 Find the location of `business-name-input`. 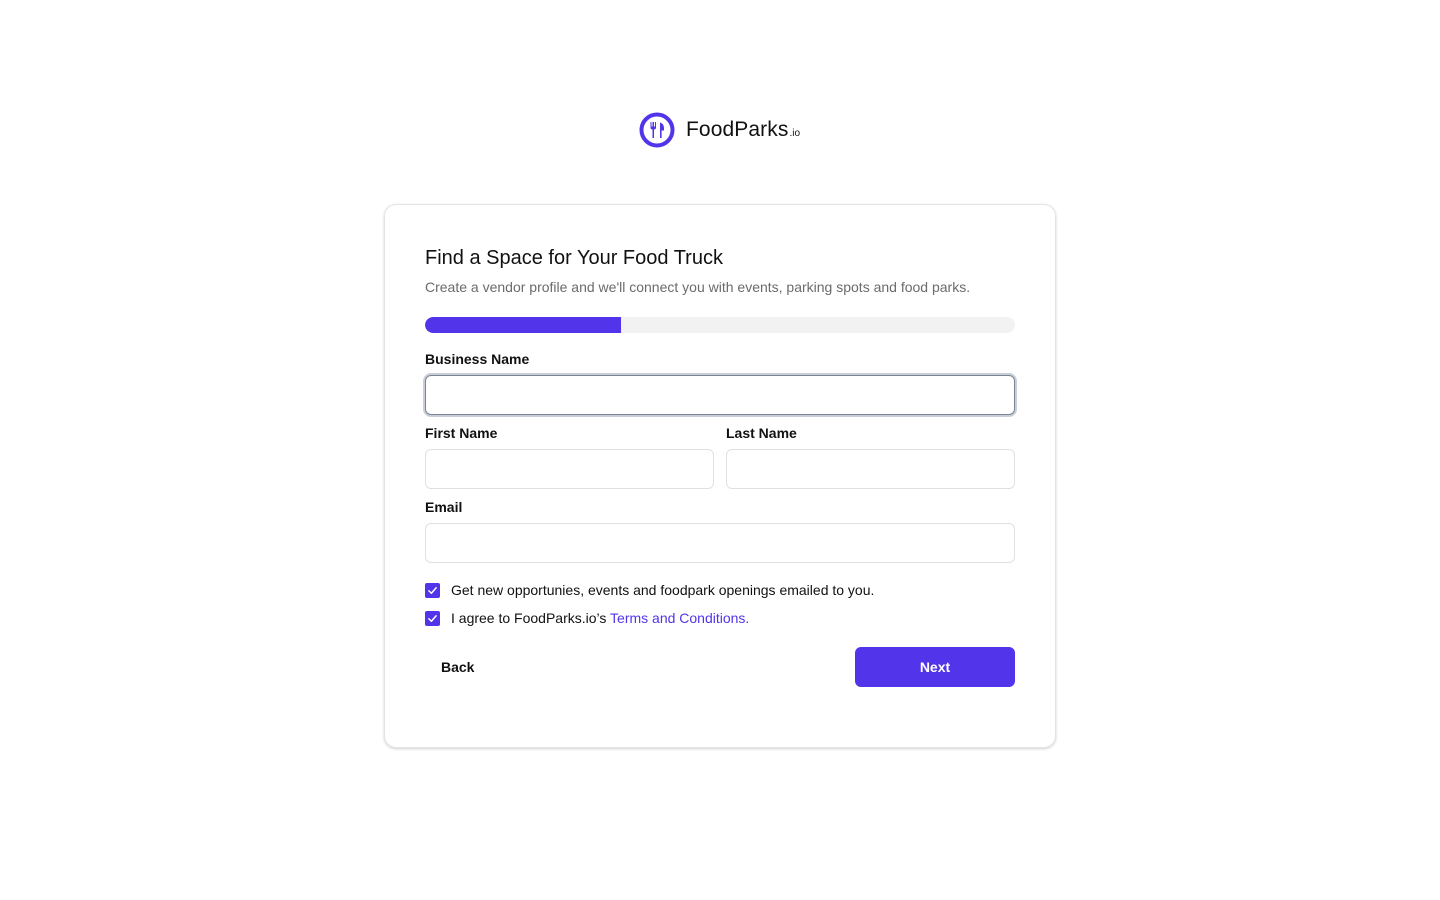

business-name-input is located at coordinates (720, 395).